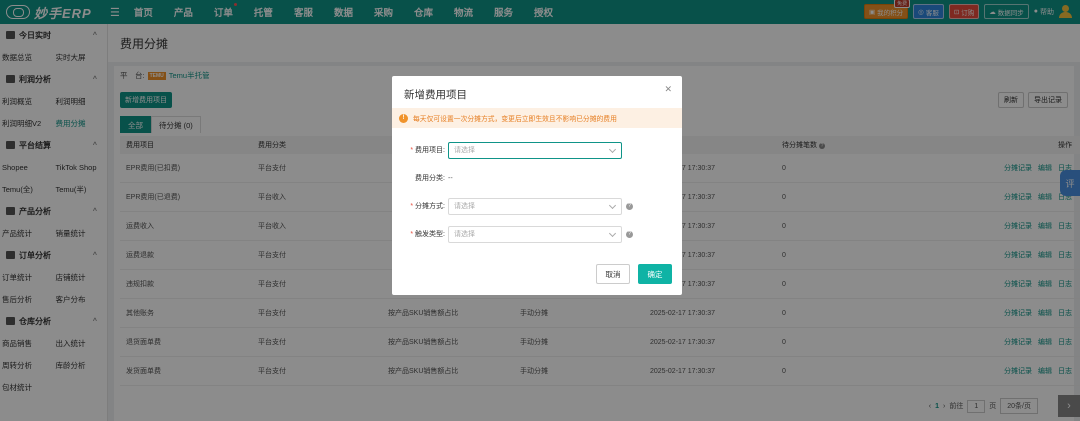 The image size is (1080, 421). Describe the element at coordinates (430, 150) in the screenshot. I see `cost-item-label-text: 费用项目:` at that location.